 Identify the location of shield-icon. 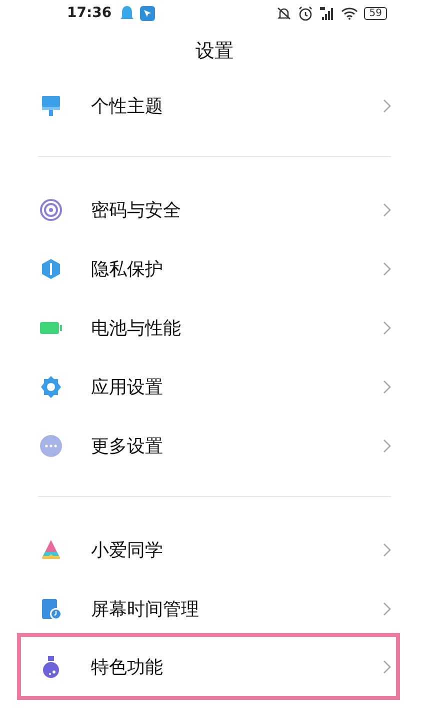
(51, 268).